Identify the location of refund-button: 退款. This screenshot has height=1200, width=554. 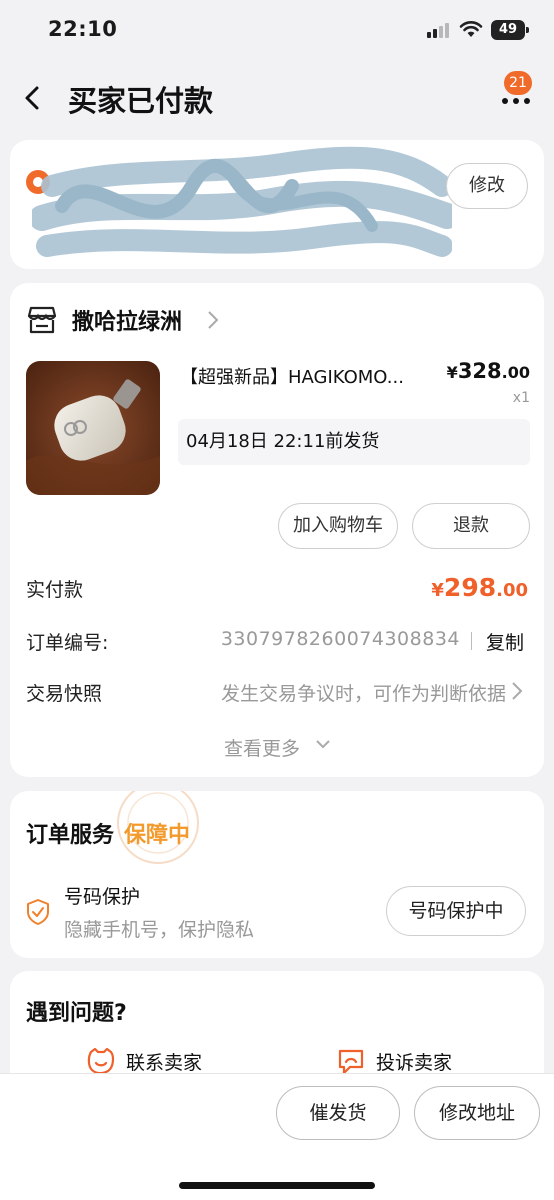
(471, 526).